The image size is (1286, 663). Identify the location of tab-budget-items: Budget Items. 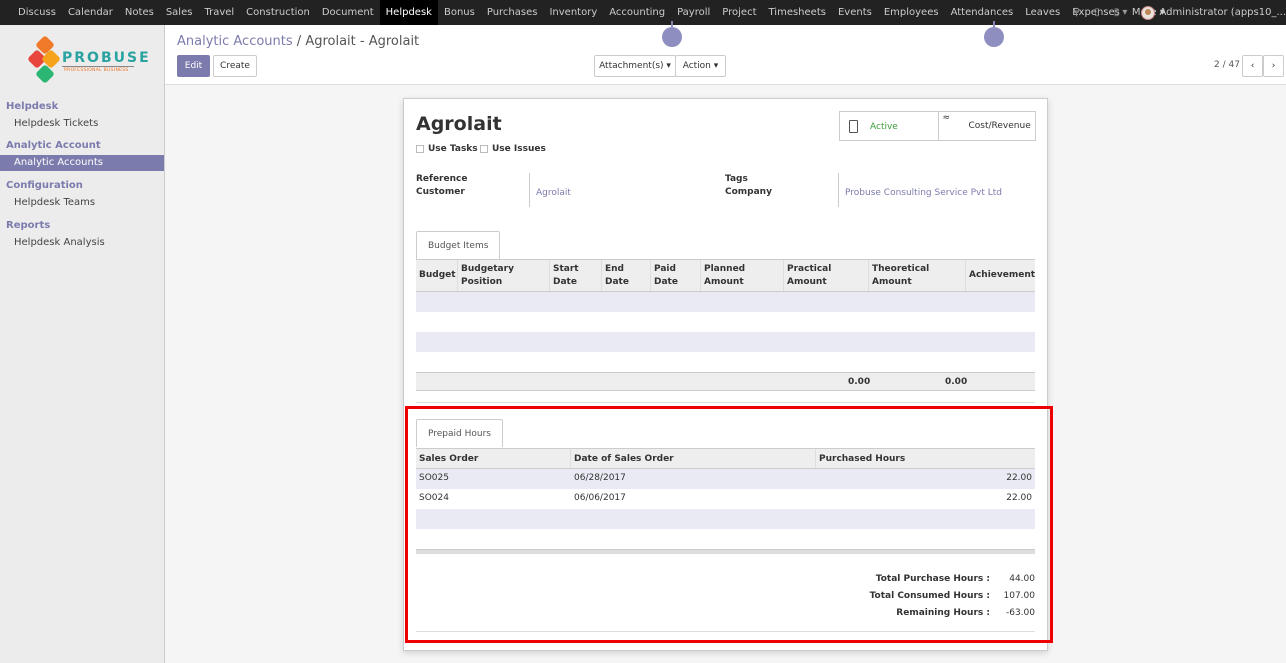
(458, 245).